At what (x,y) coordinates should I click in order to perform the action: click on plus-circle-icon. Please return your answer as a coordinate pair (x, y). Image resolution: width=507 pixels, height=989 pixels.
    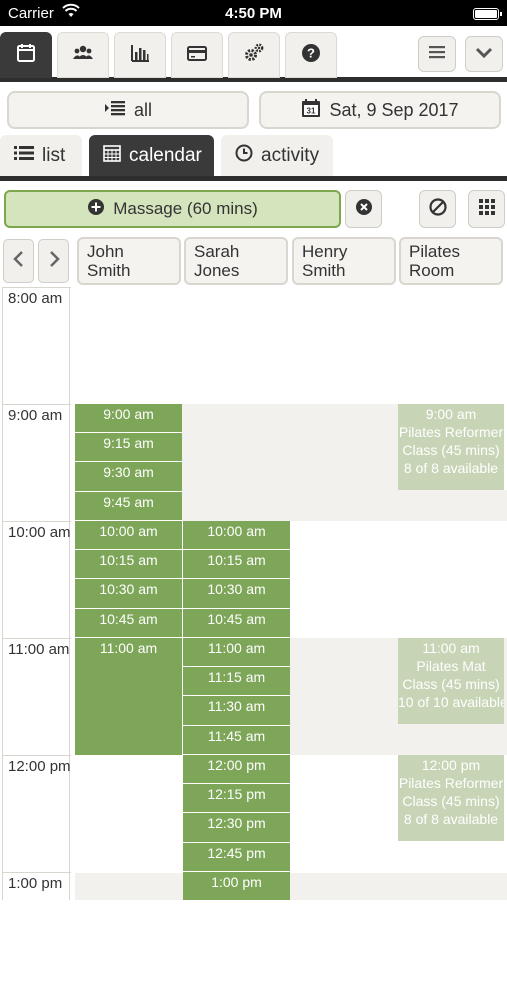
    Looking at the image, I should click on (96, 209).